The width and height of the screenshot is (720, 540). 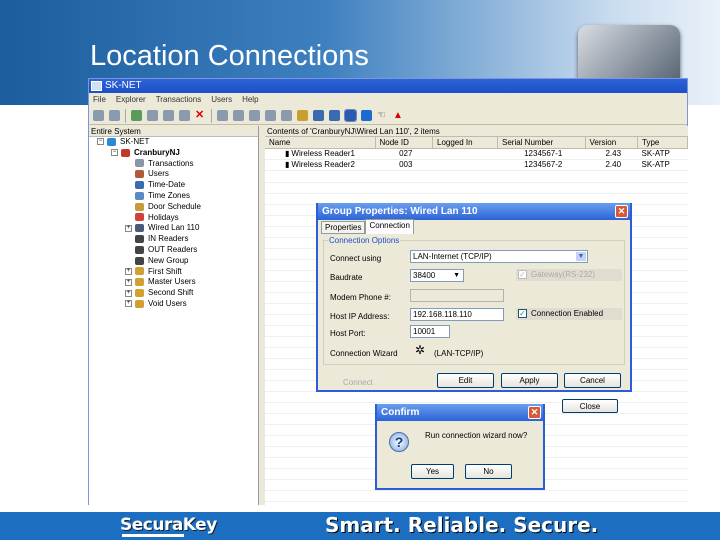 I want to click on menu-users: Users, so click(x=221, y=100).